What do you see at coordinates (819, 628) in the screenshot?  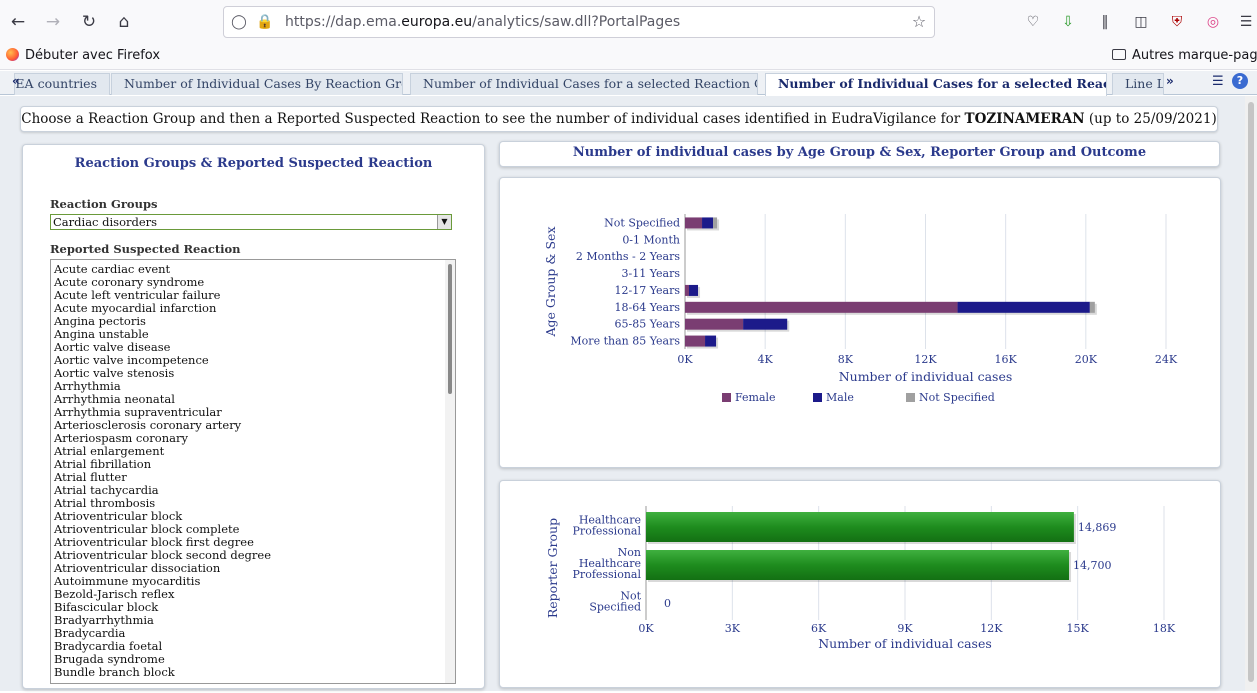 I see `x-tick-label: 6K` at bounding box center [819, 628].